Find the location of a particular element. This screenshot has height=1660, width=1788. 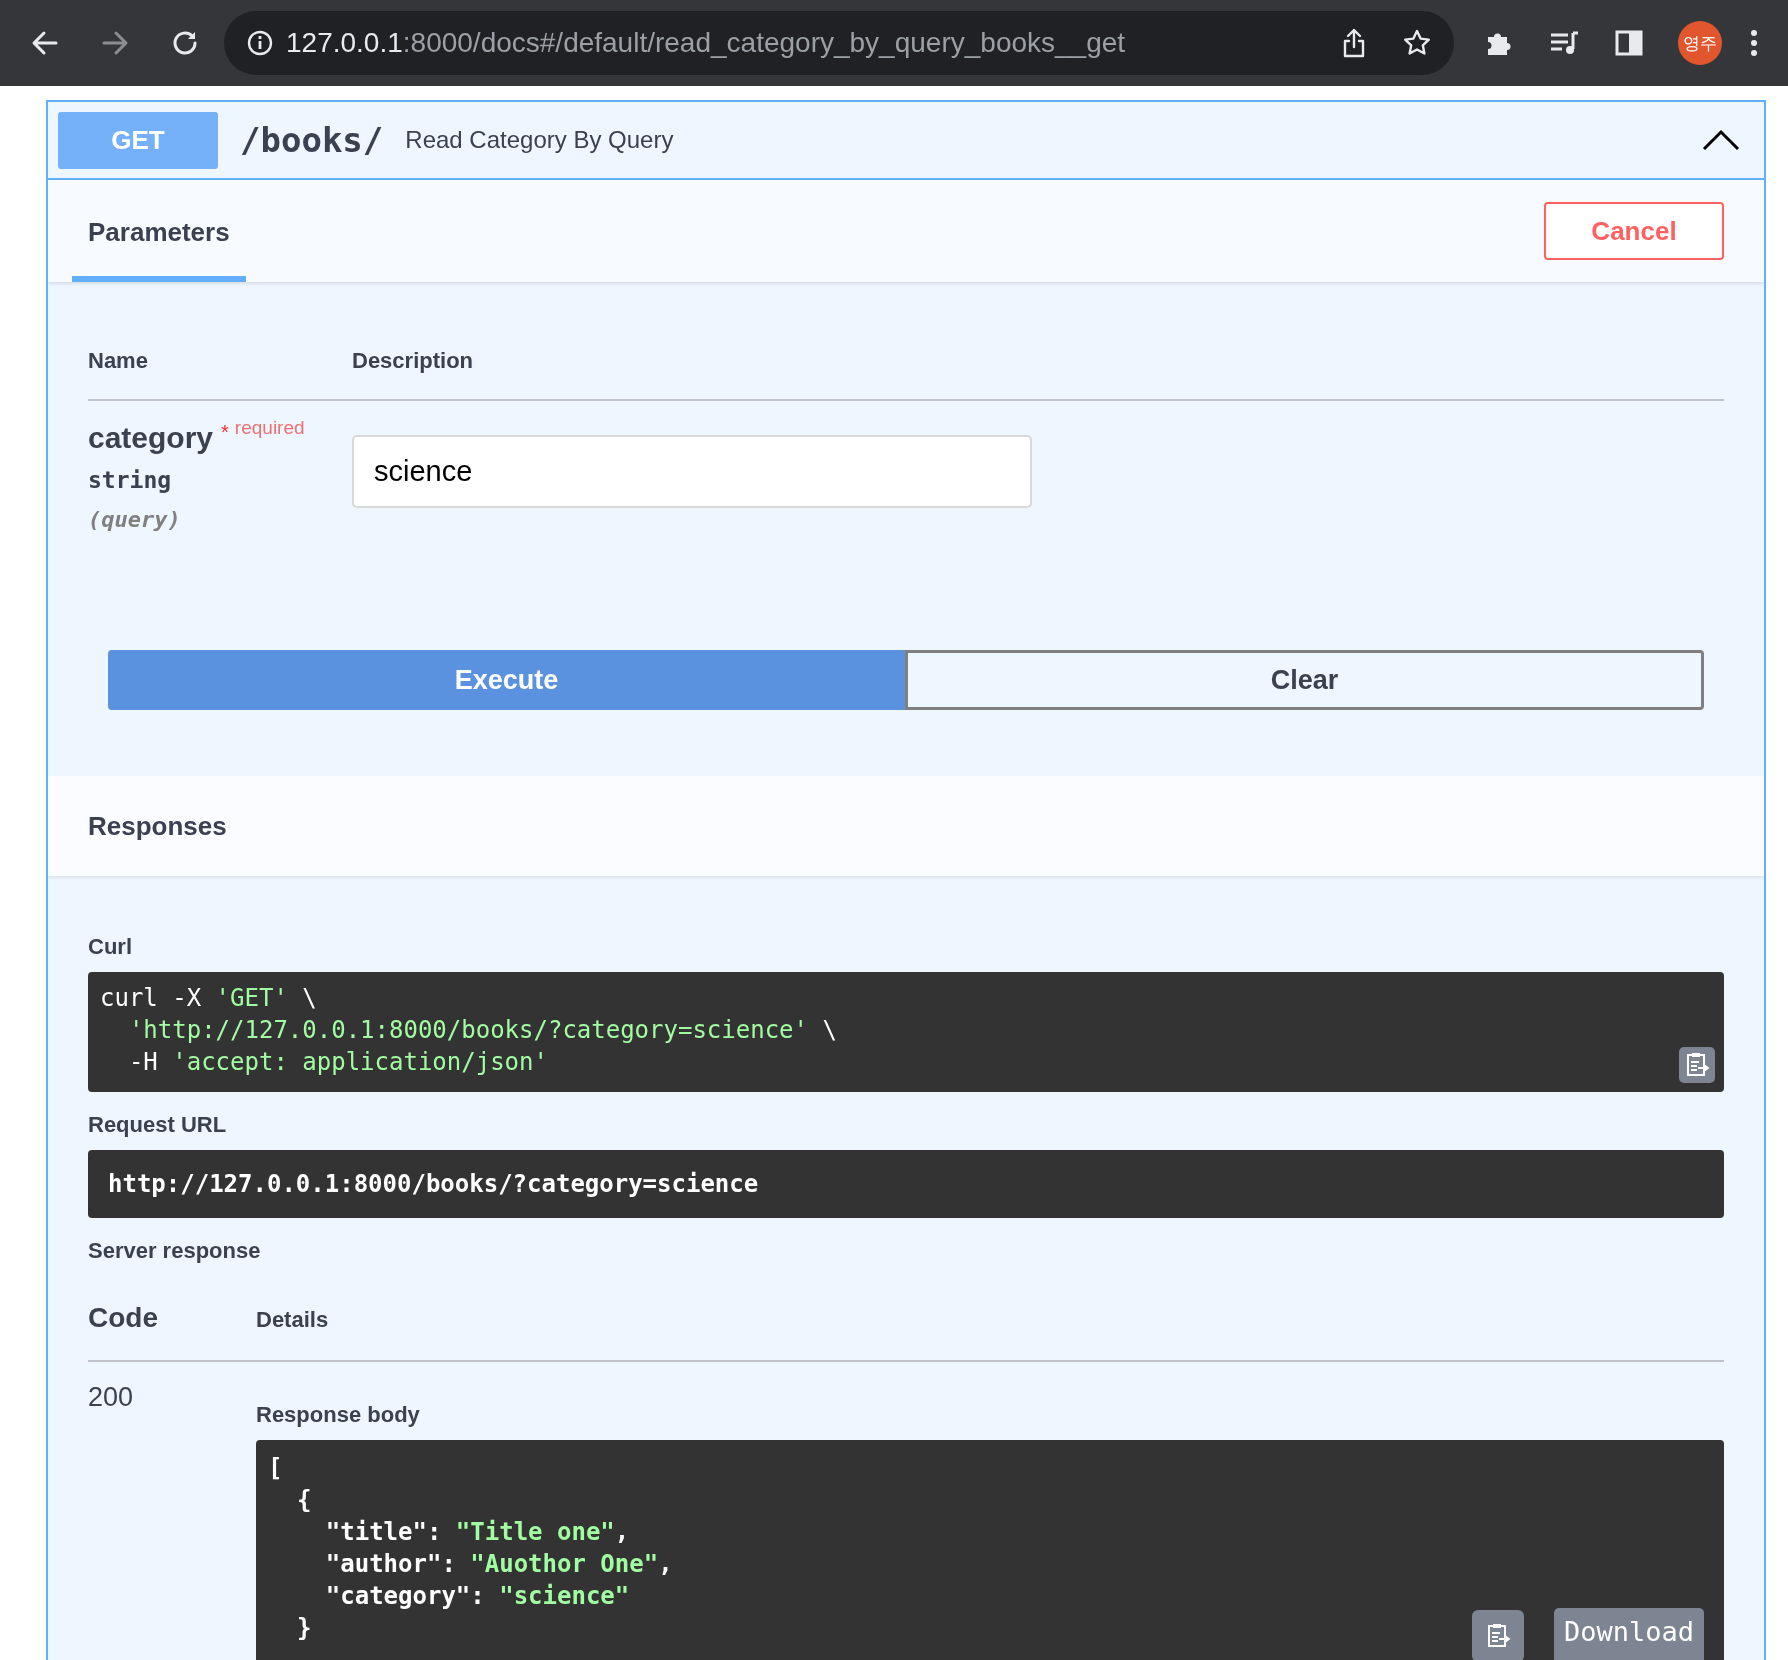

column-header: Details is located at coordinates (292, 1320).